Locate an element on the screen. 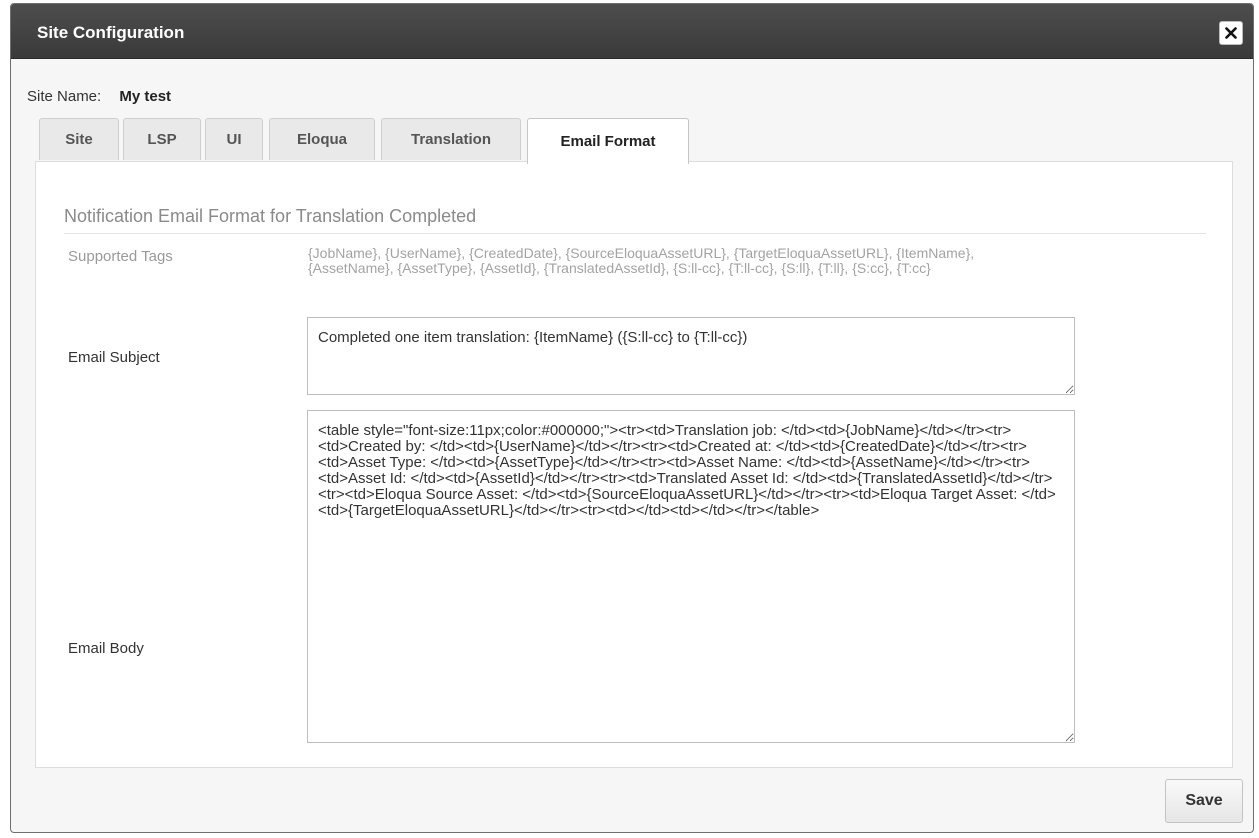 Image resolution: width=1259 pixels, height=838 pixels. tab-lsp: LSP is located at coordinates (162, 139).